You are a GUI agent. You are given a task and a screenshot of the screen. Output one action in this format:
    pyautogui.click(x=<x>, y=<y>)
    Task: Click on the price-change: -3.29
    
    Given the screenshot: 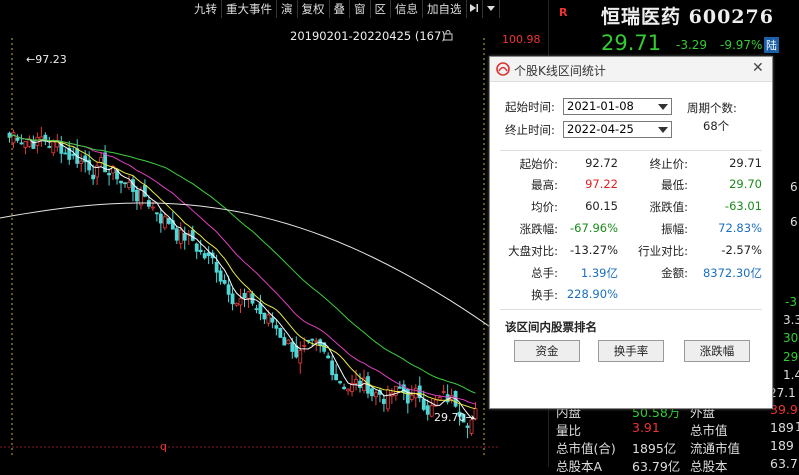 What is the action you would take?
    pyautogui.click(x=692, y=45)
    